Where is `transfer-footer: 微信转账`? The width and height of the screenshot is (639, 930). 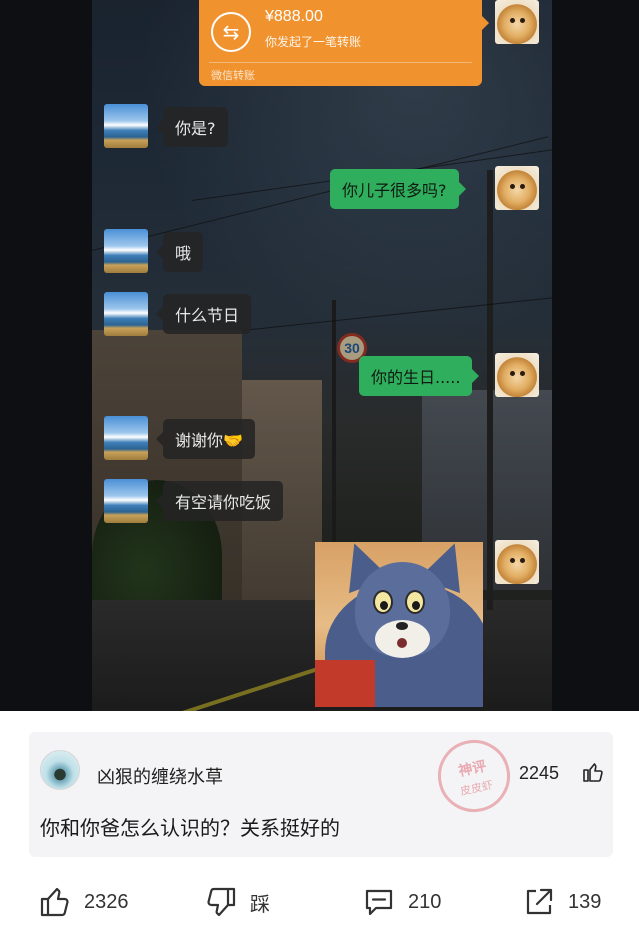
transfer-footer: 微信转账 is located at coordinates (233, 75).